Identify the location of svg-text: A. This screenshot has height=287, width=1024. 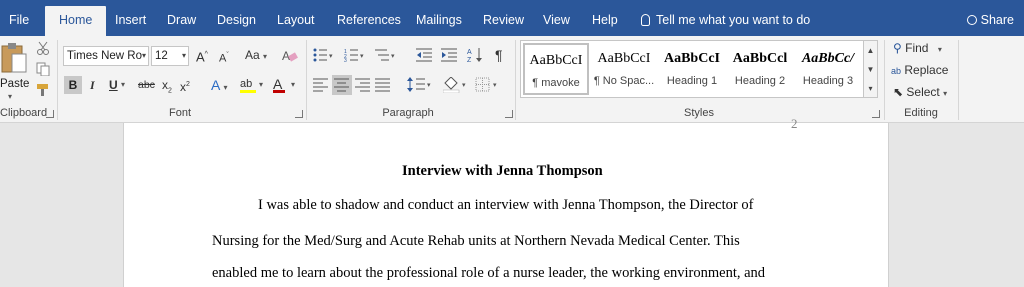
(469, 52).